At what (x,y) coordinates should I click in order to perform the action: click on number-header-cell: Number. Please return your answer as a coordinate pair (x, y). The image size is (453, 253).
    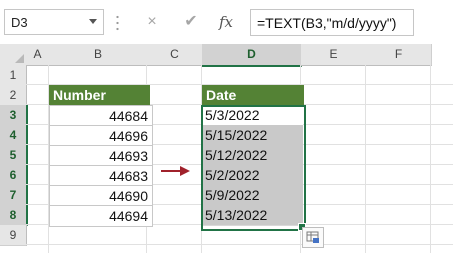
    Looking at the image, I should click on (99, 95).